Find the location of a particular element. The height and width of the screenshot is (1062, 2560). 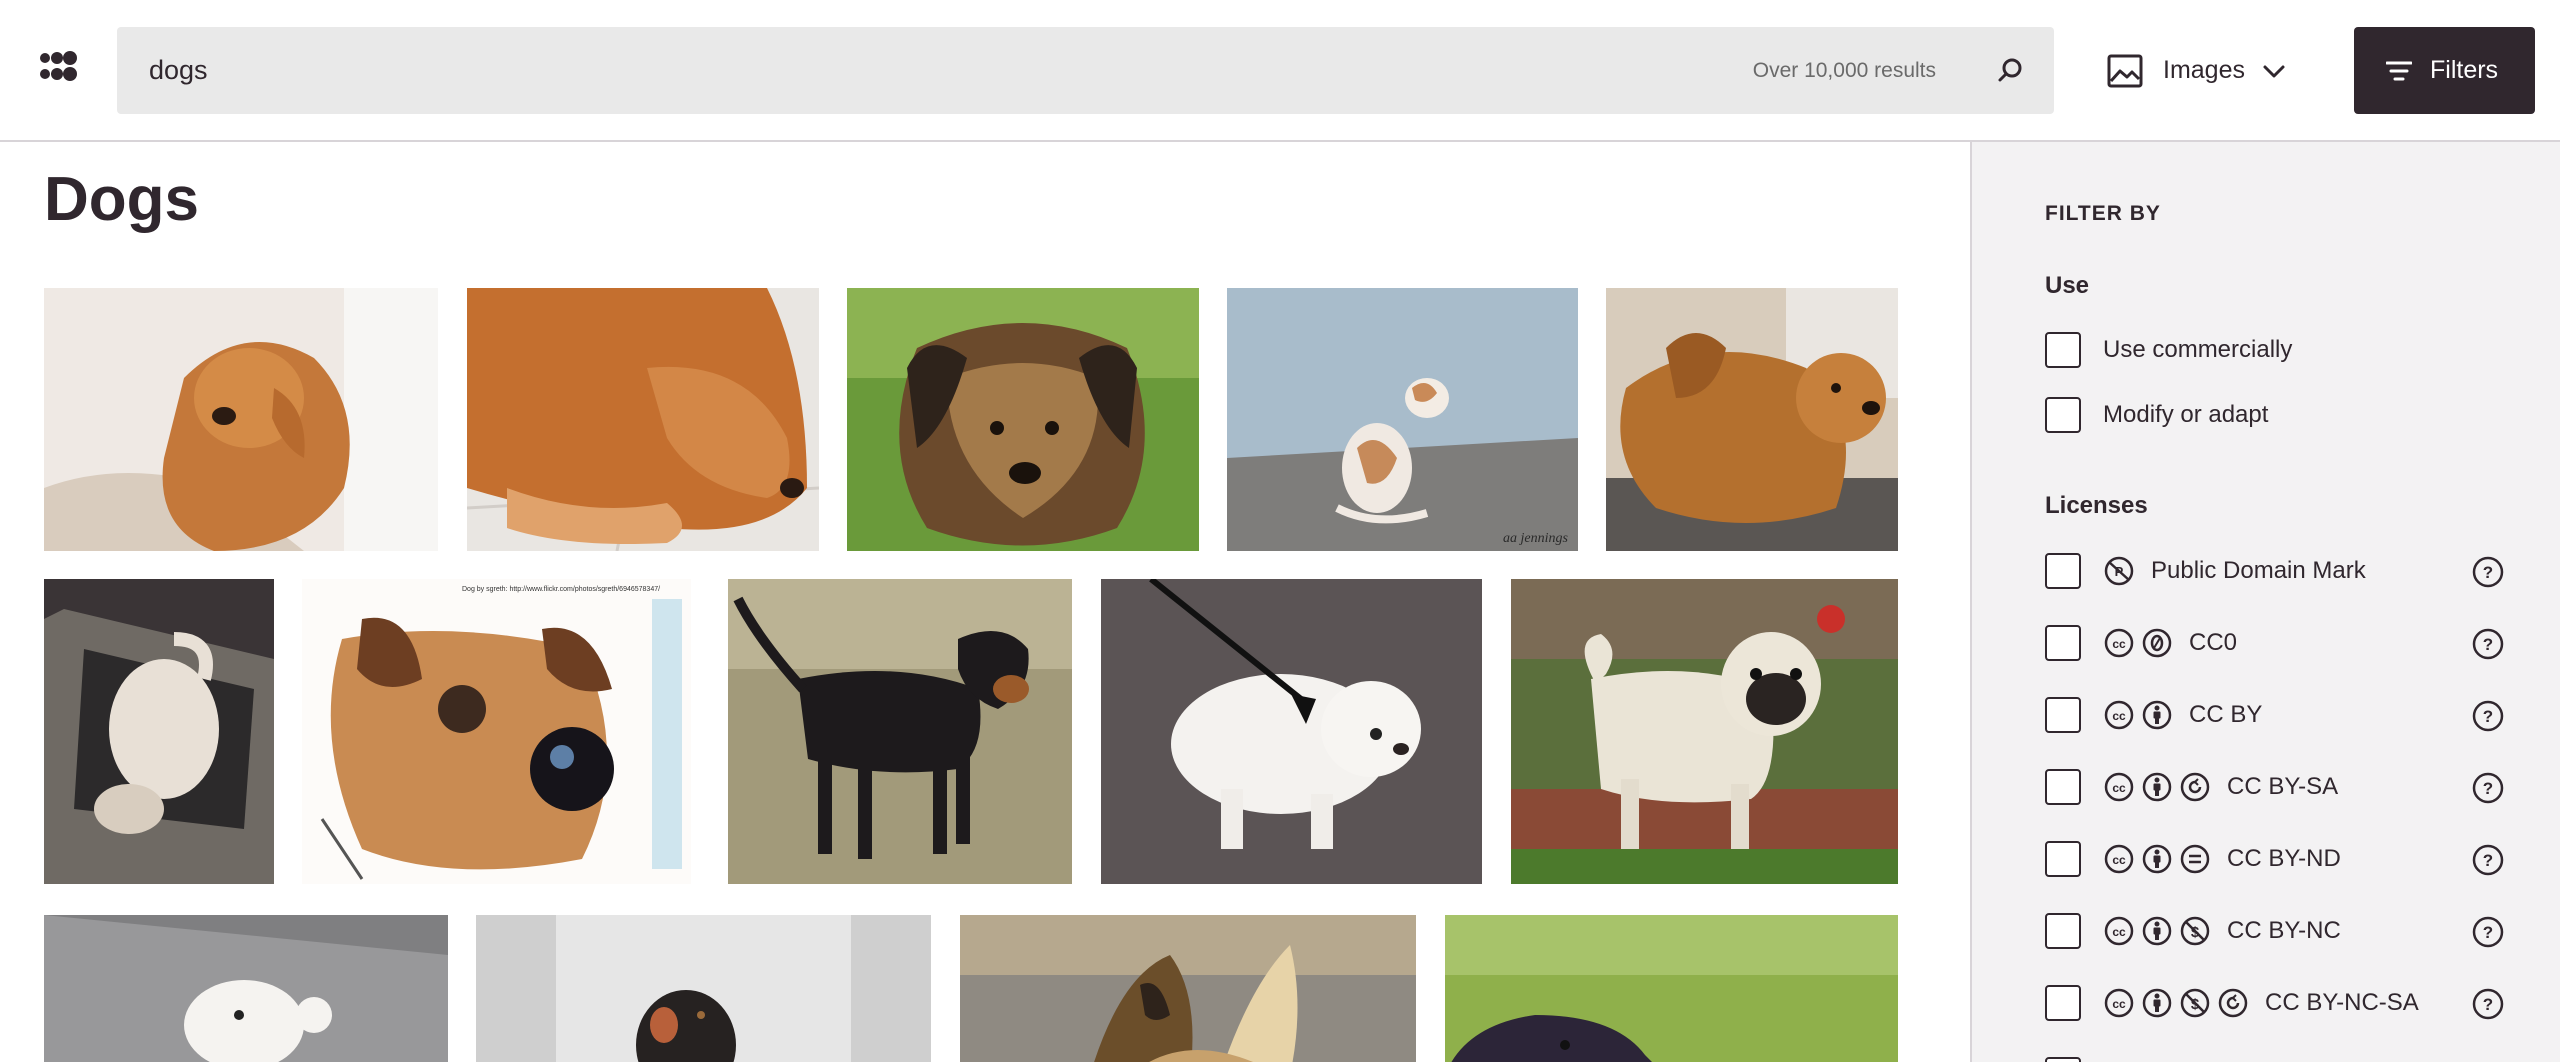

zero-icon is located at coordinates (2157, 643).